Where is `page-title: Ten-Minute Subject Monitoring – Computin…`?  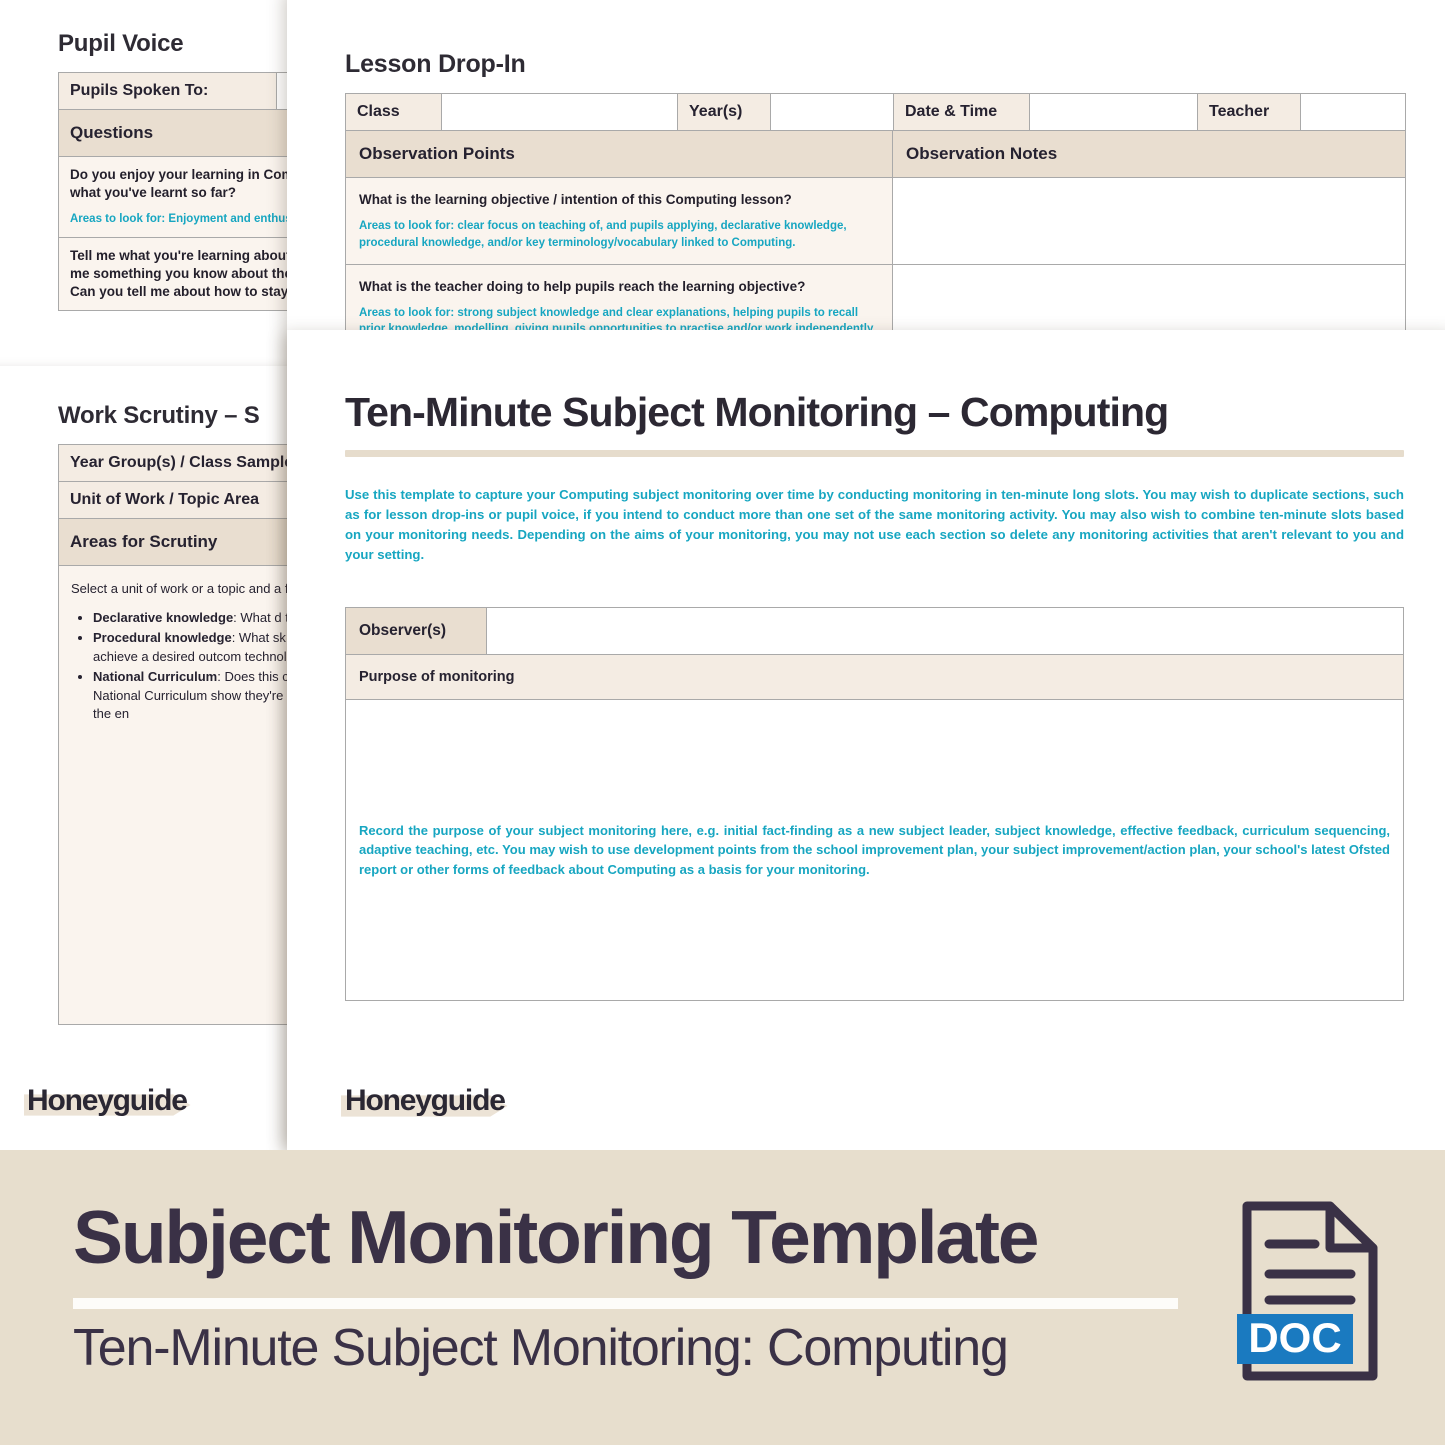
page-title: Ten-Minute Subject Monitoring – Computin… is located at coordinates (757, 412).